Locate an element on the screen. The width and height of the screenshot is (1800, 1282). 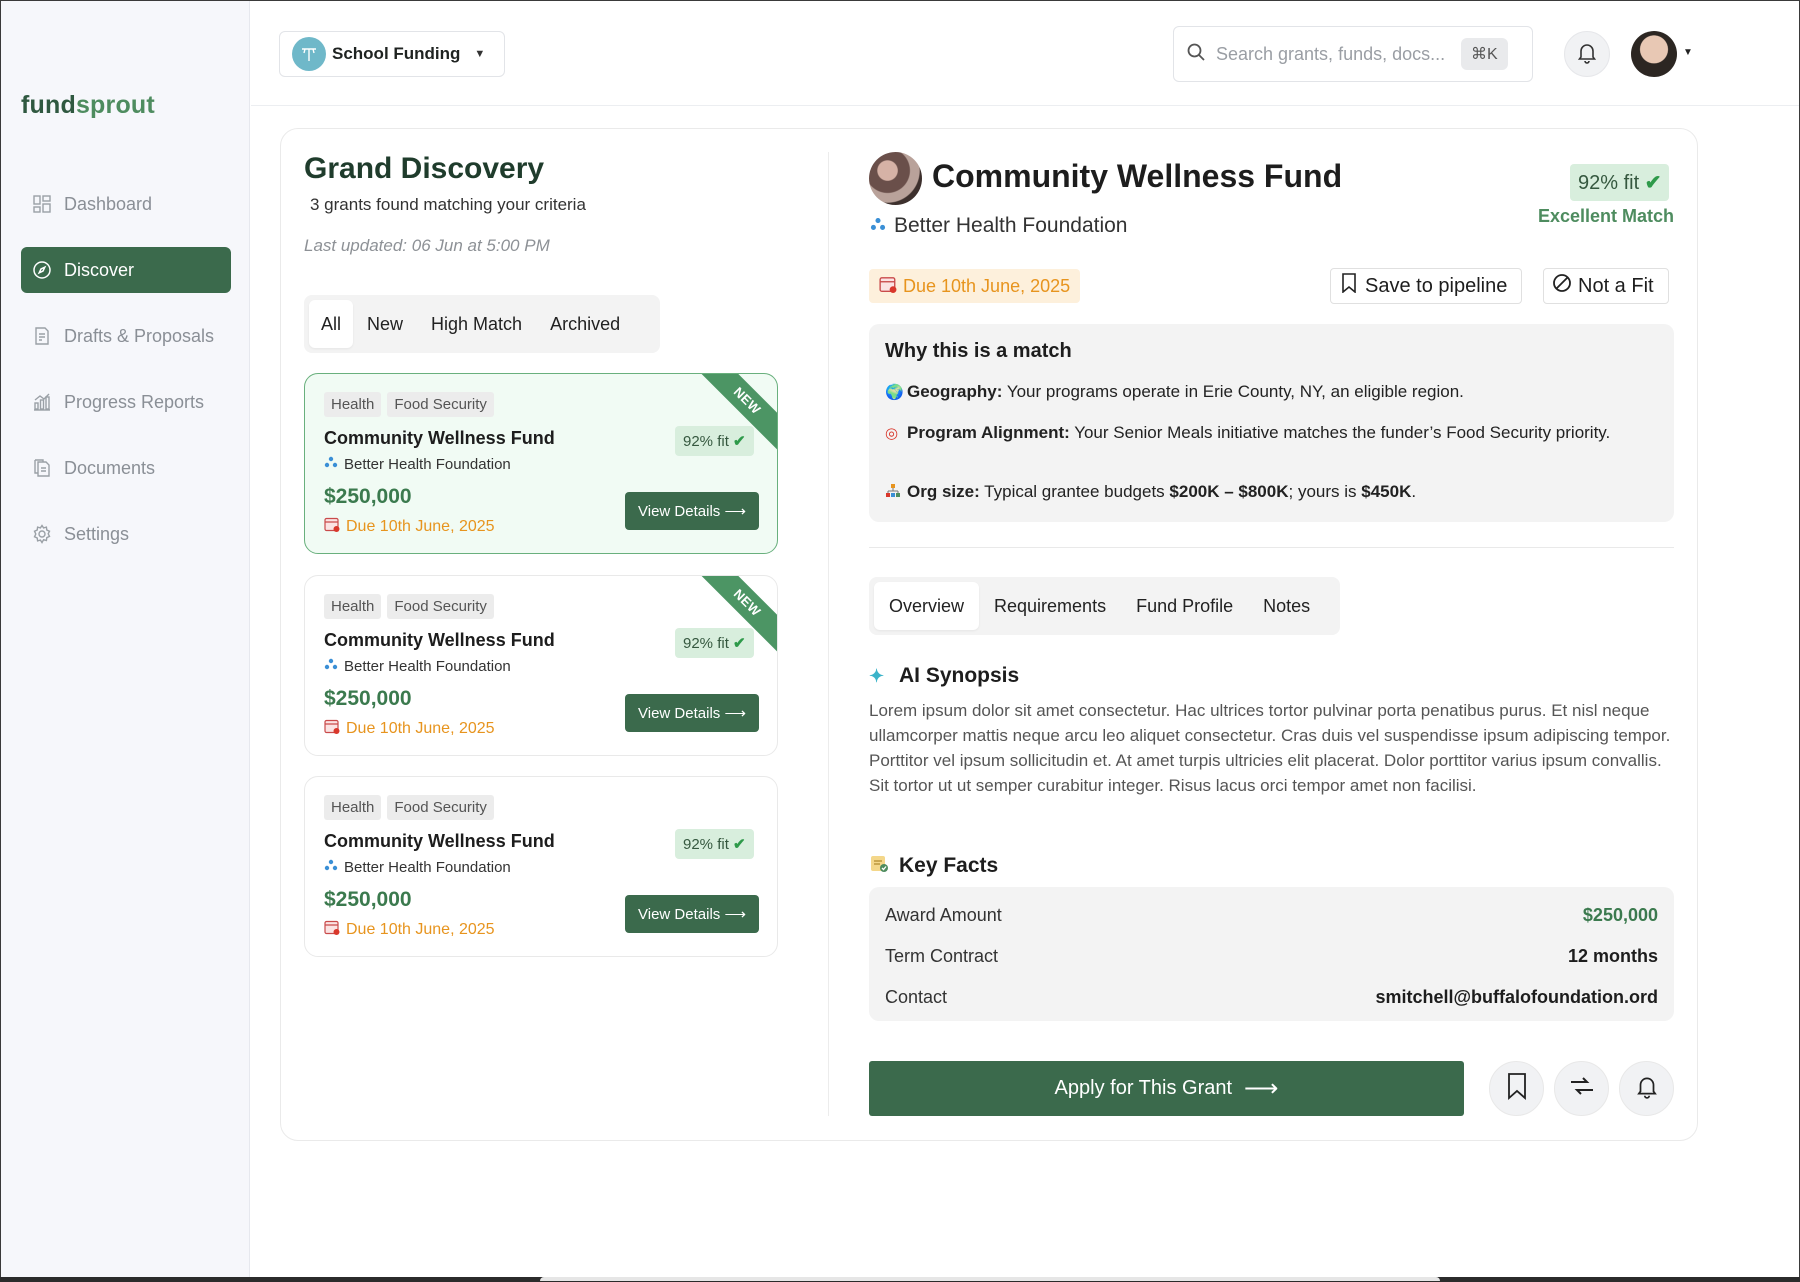
filter-tab-new: New is located at coordinates (385, 324).